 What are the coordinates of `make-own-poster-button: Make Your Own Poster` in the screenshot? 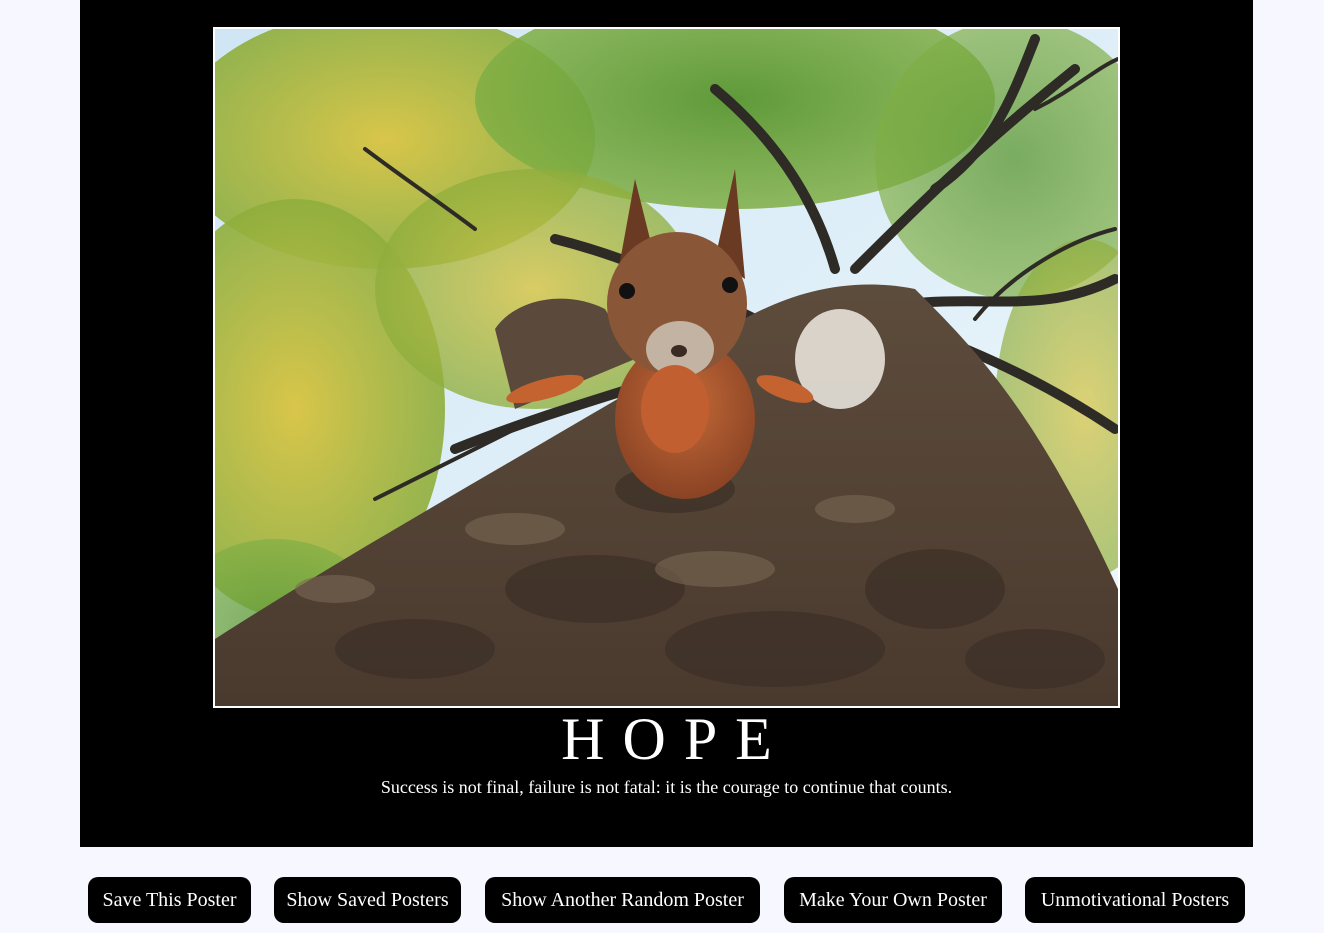 It's located at (893, 900).